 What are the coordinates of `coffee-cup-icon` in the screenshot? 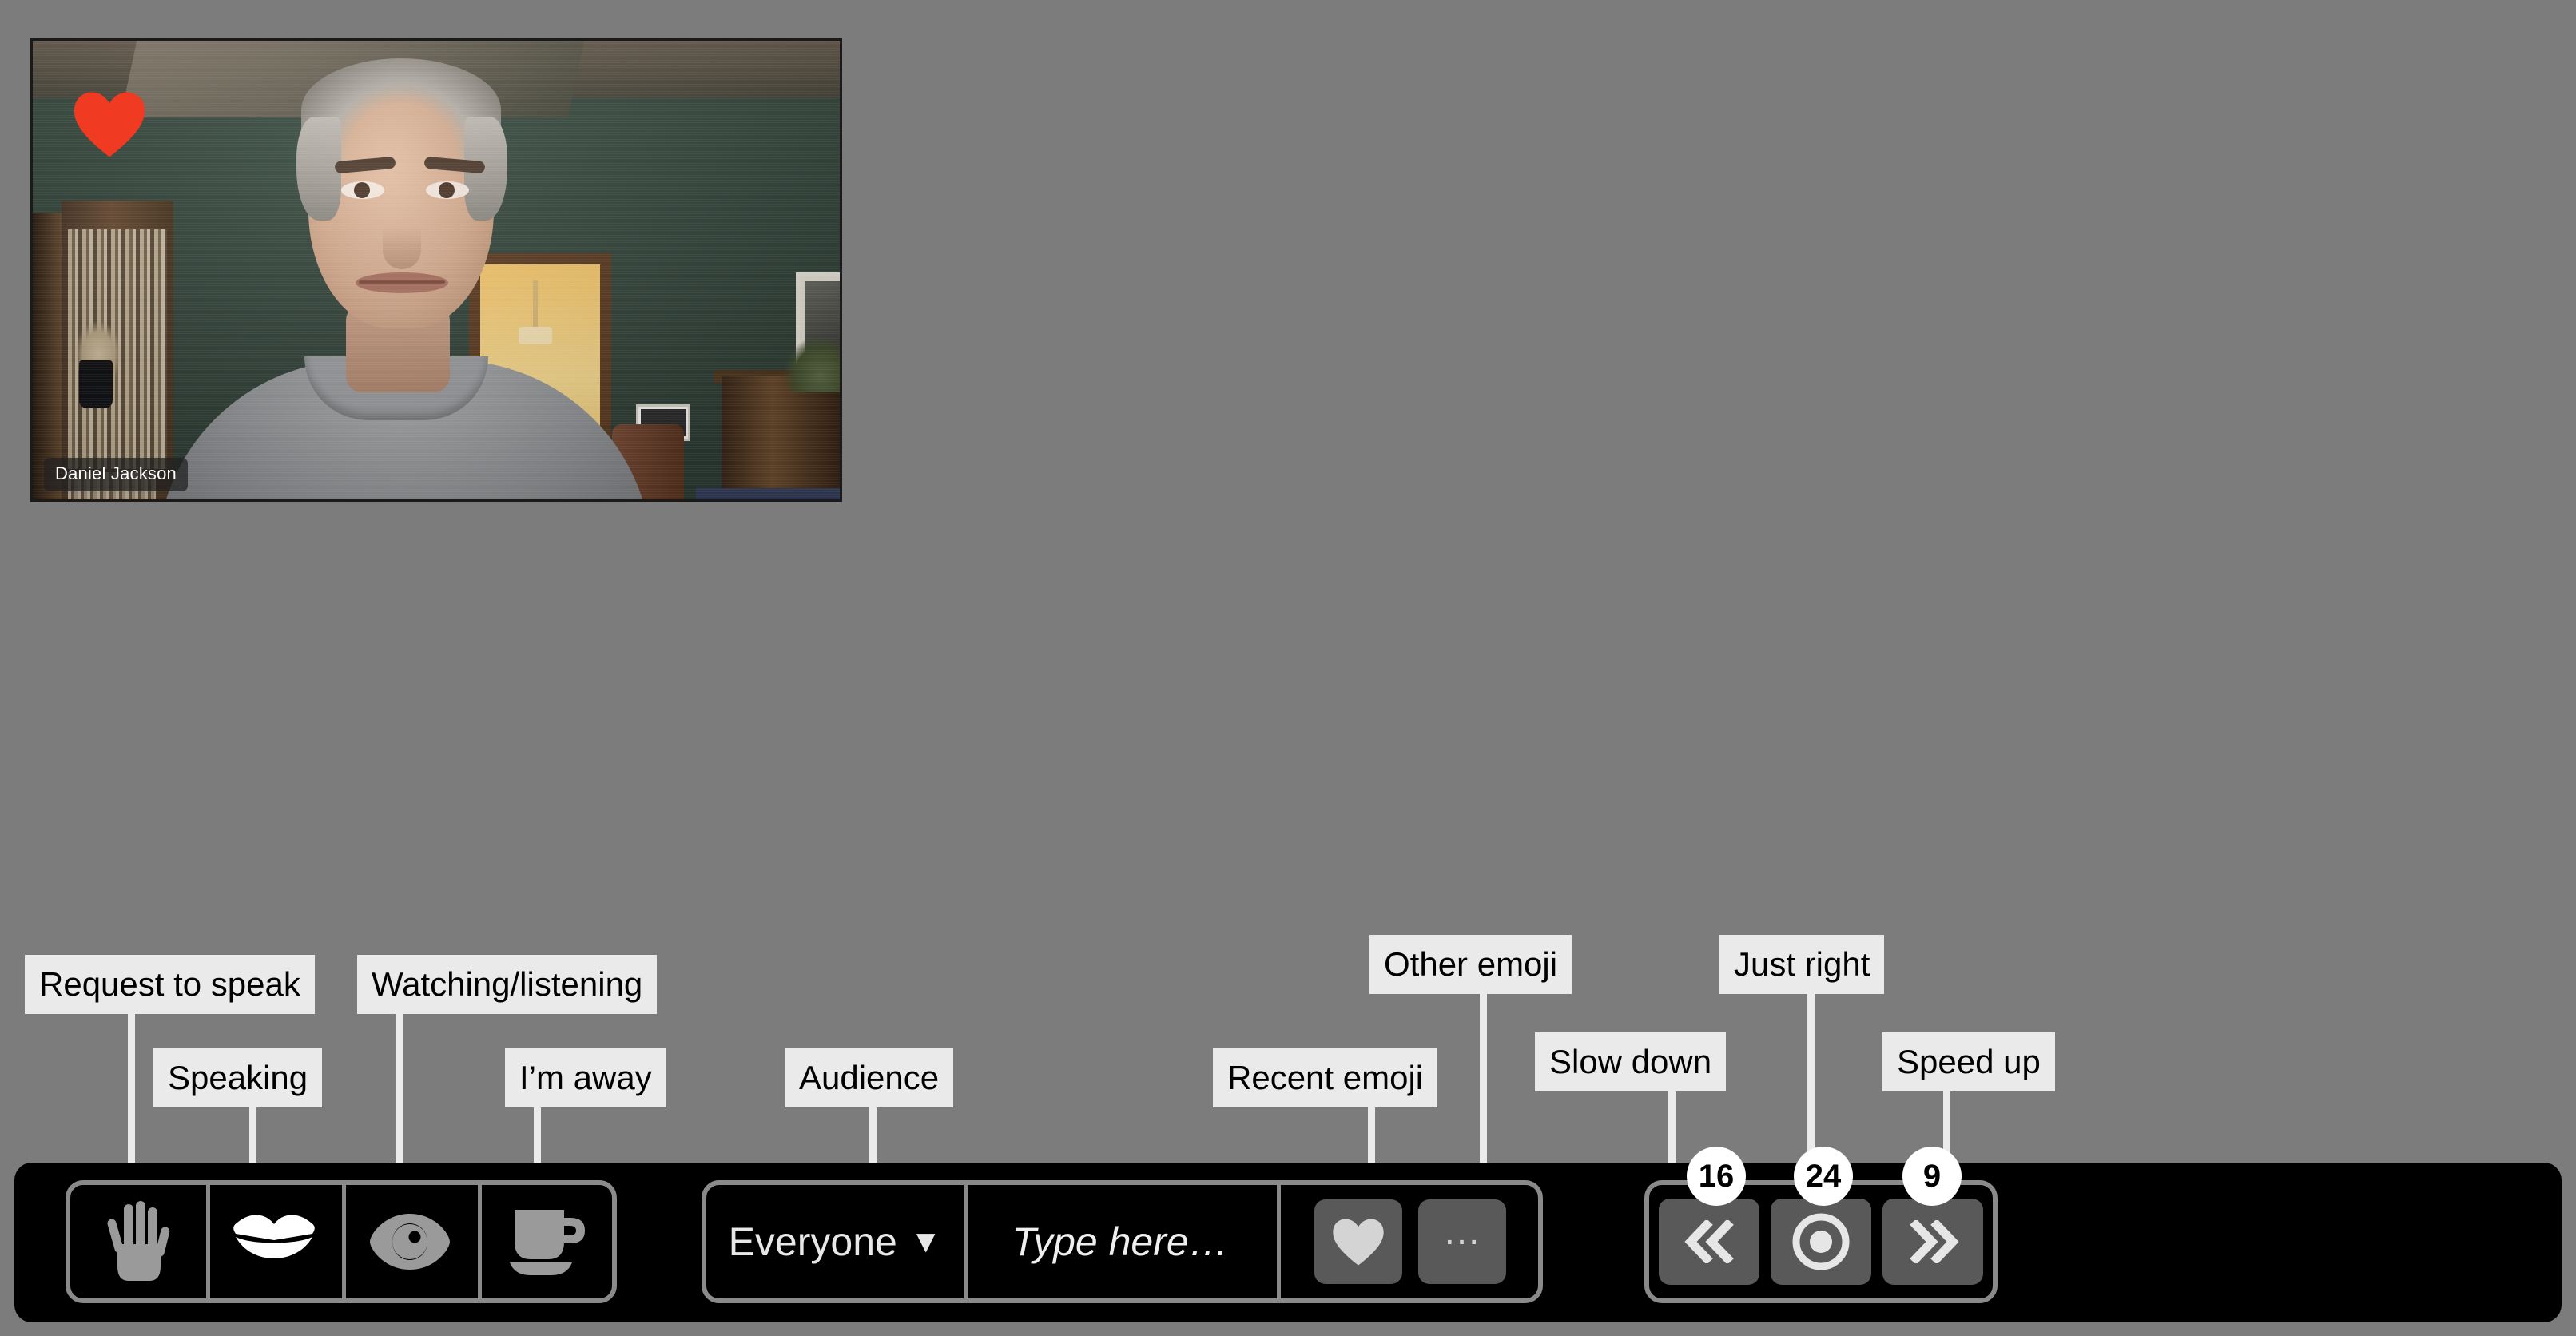 It's located at (547, 1242).